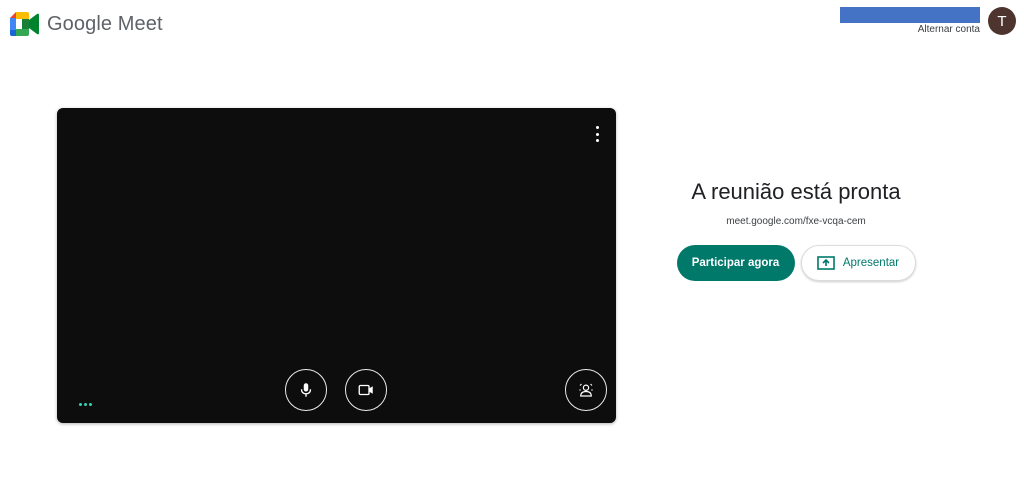  I want to click on google-meet-logo-icon, so click(24, 24).